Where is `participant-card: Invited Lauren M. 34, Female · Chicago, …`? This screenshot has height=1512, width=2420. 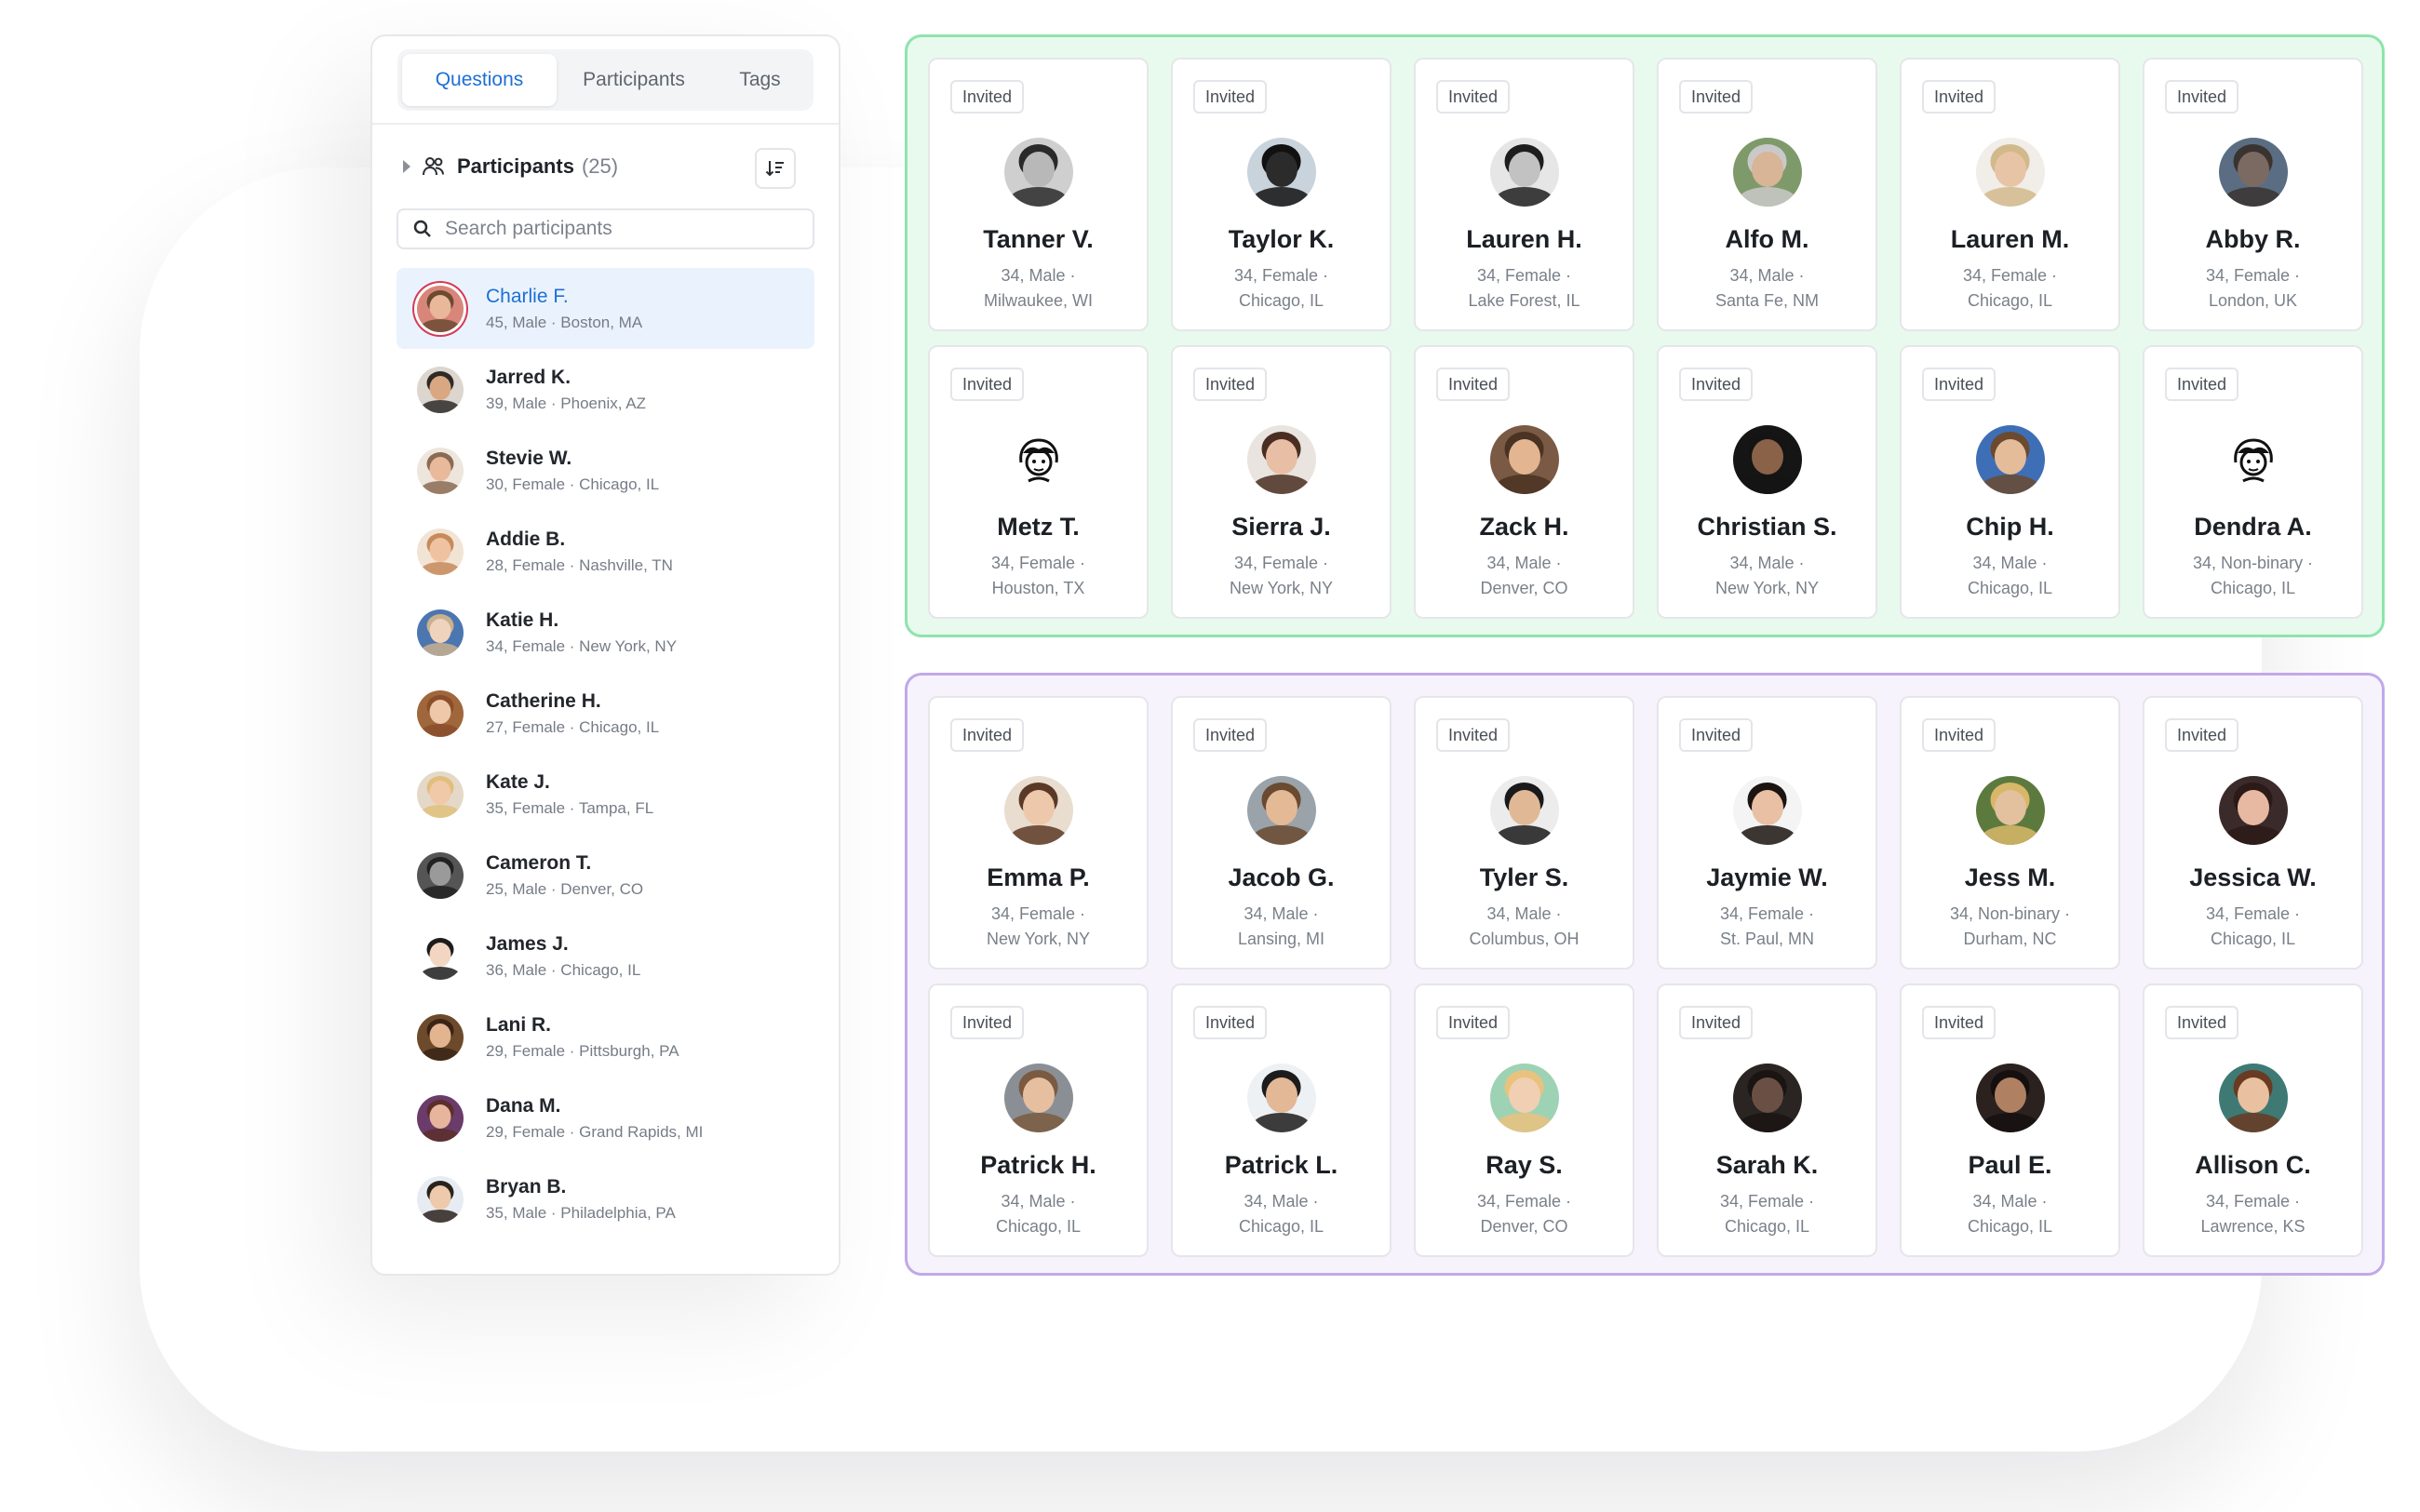
participant-card: Invited Lauren M. 34, Female · Chicago, … is located at coordinates (2010, 194).